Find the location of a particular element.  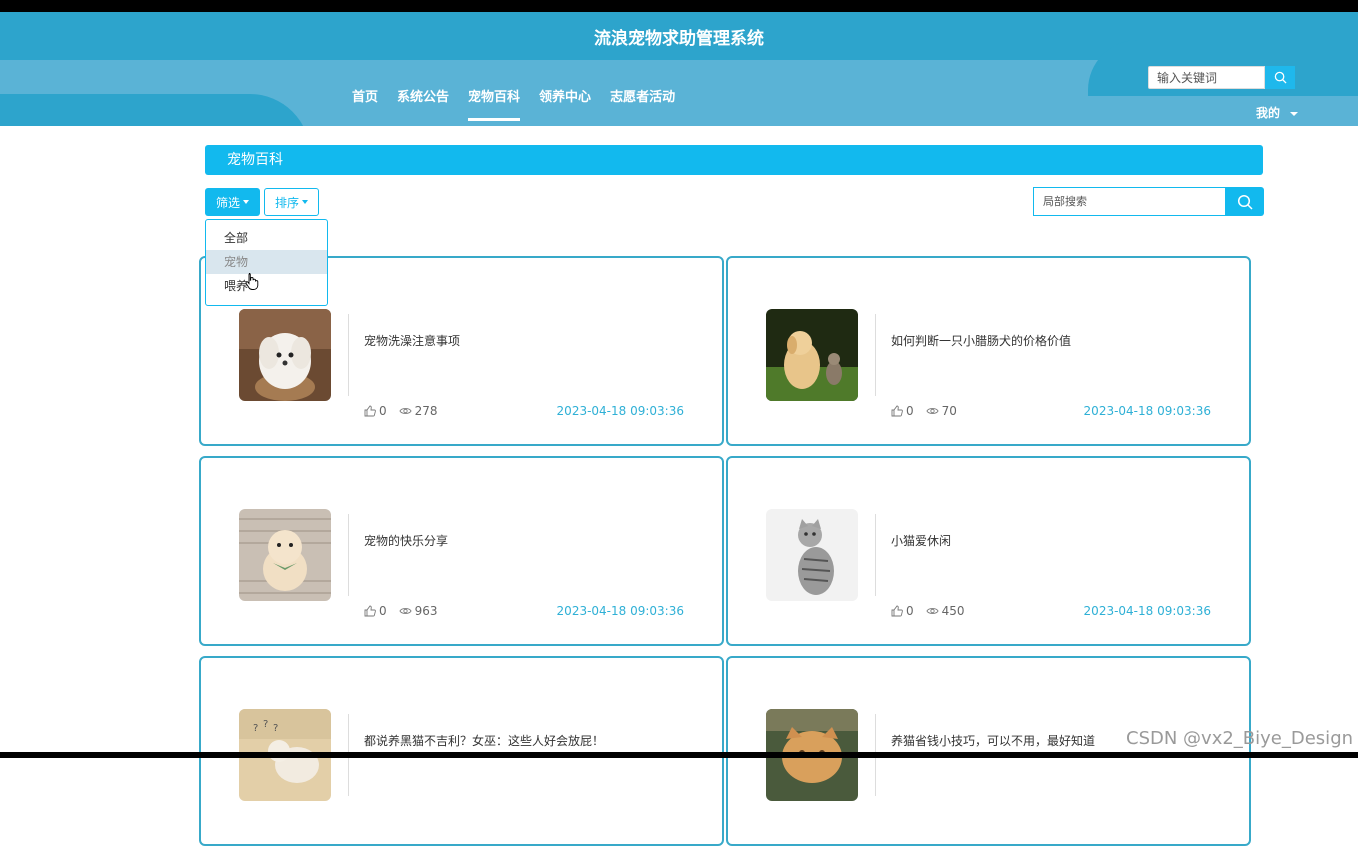

header-search-input is located at coordinates (1206, 77).